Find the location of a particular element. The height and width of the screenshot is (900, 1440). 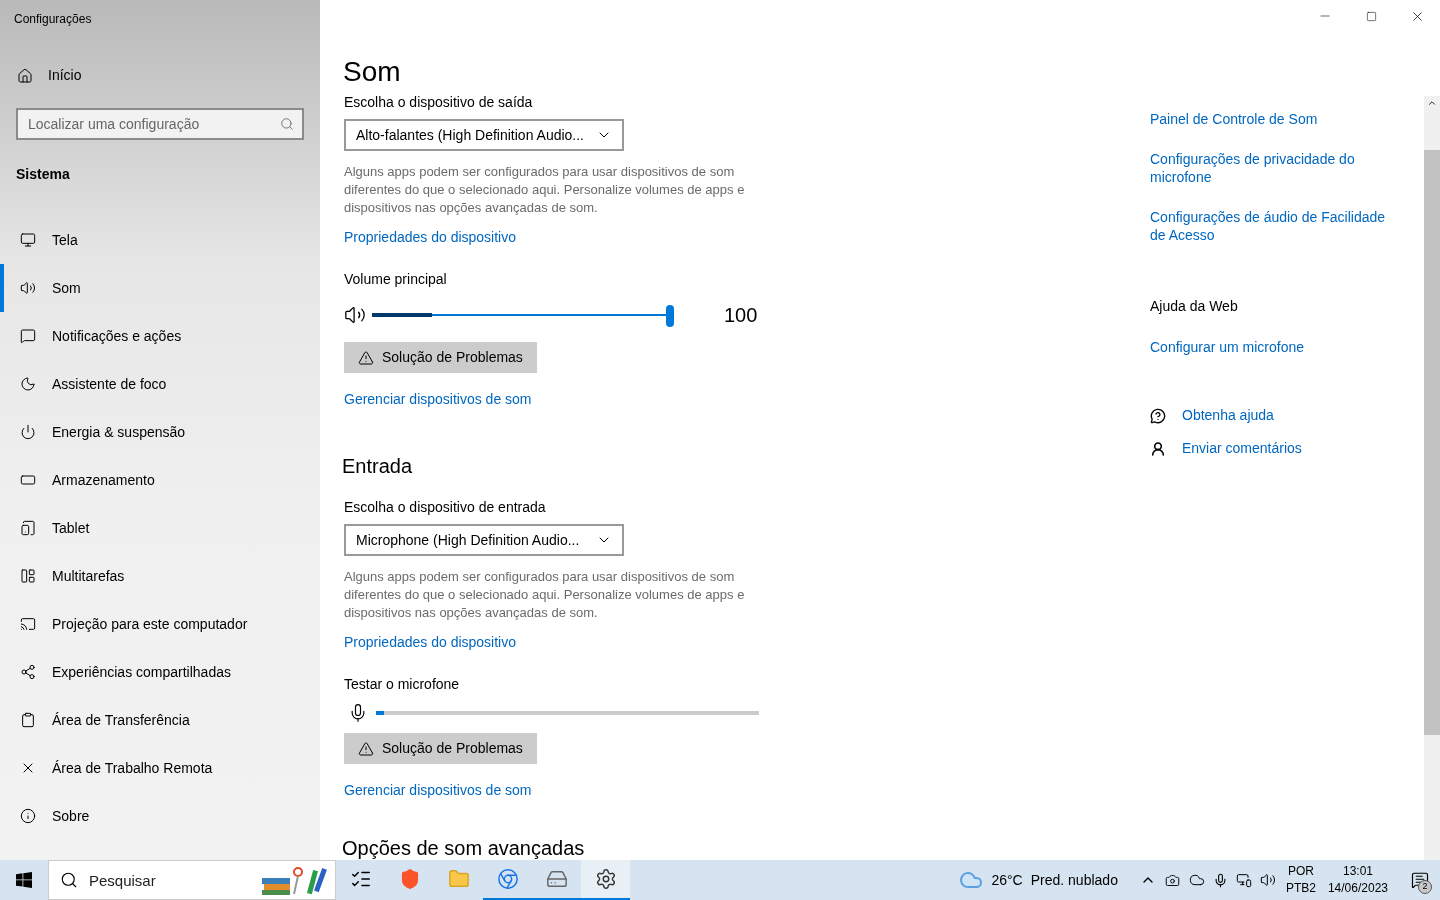

share-icon is located at coordinates (28, 672).